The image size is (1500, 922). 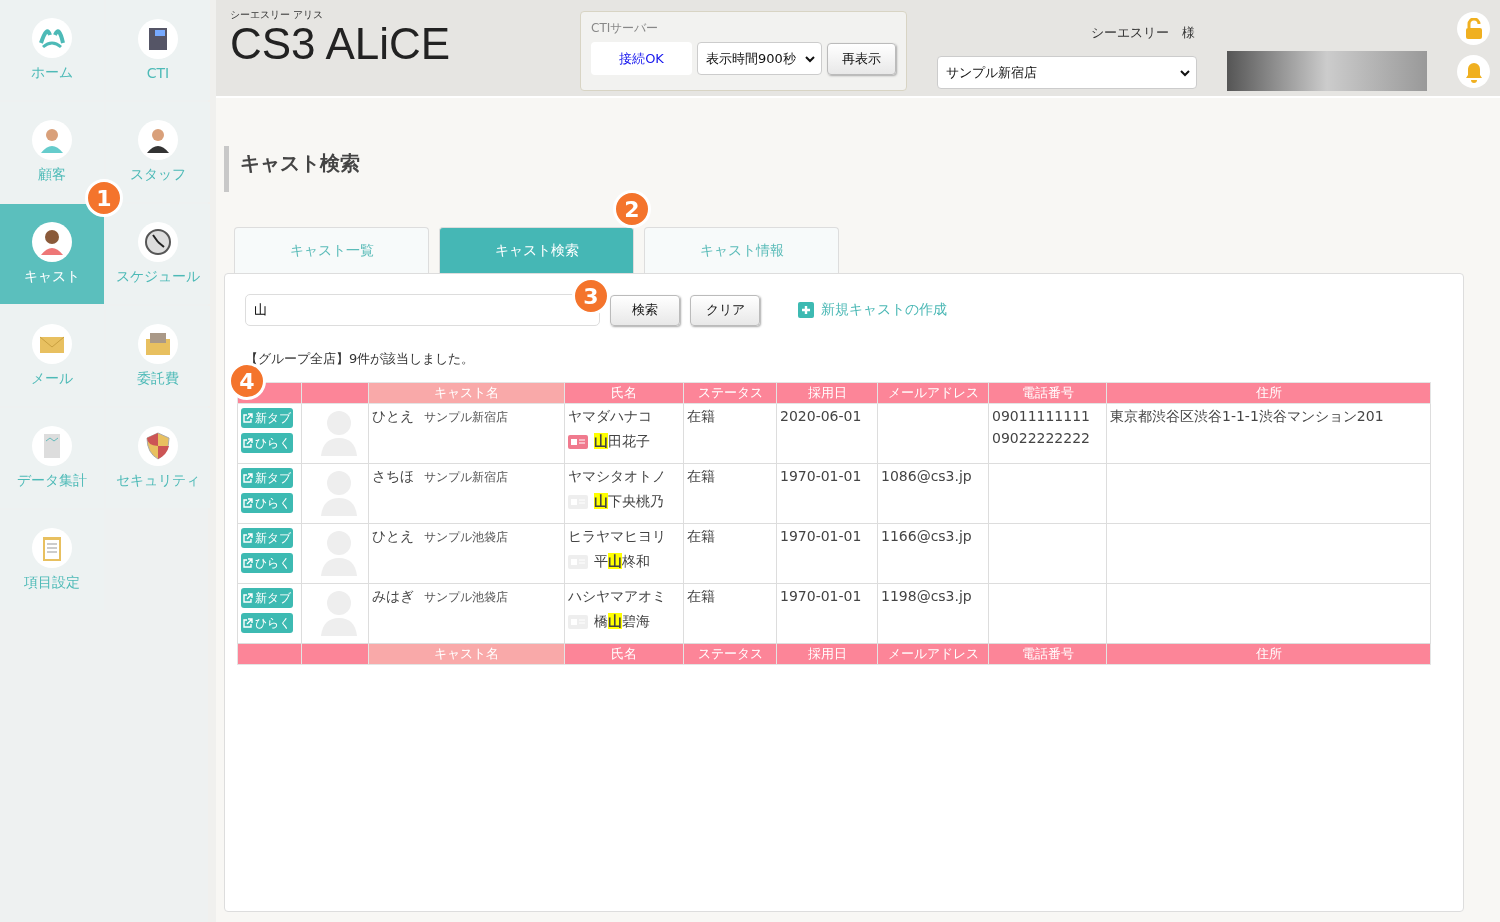 What do you see at coordinates (610, 416) in the screenshot?
I see `name-kana: ヤマダハナコ` at bounding box center [610, 416].